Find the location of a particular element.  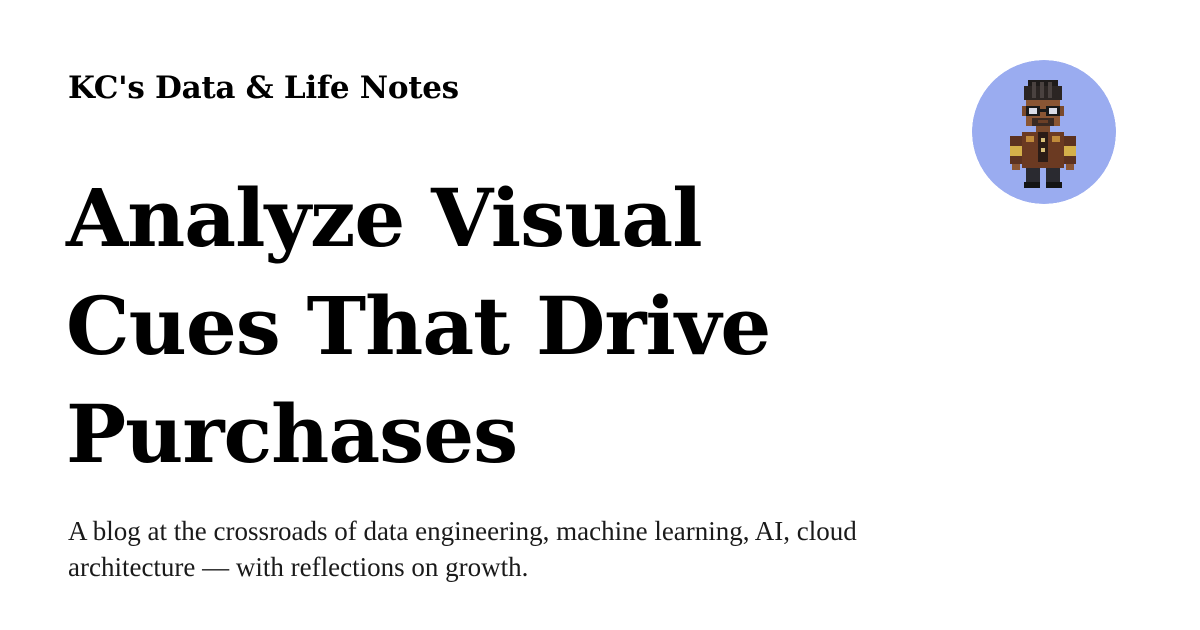

site-name: KC's Data & Life Notes is located at coordinates (263, 88).